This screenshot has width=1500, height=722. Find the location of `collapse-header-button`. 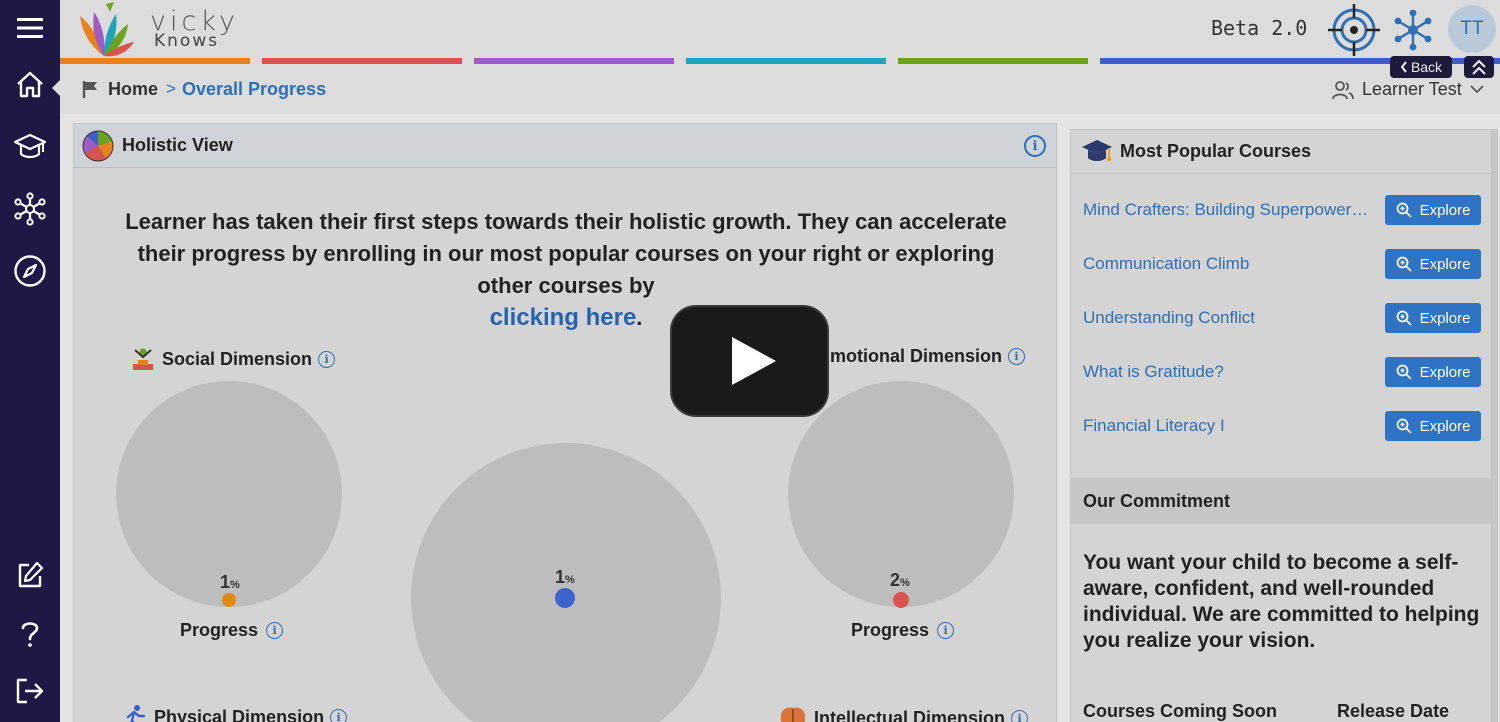

collapse-header-button is located at coordinates (1479, 67).